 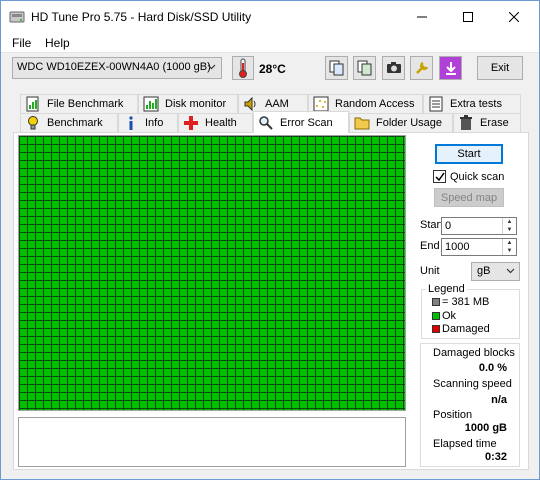 What do you see at coordinates (466, 302) in the screenshot?
I see `legend-block-size: = 381 MB` at bounding box center [466, 302].